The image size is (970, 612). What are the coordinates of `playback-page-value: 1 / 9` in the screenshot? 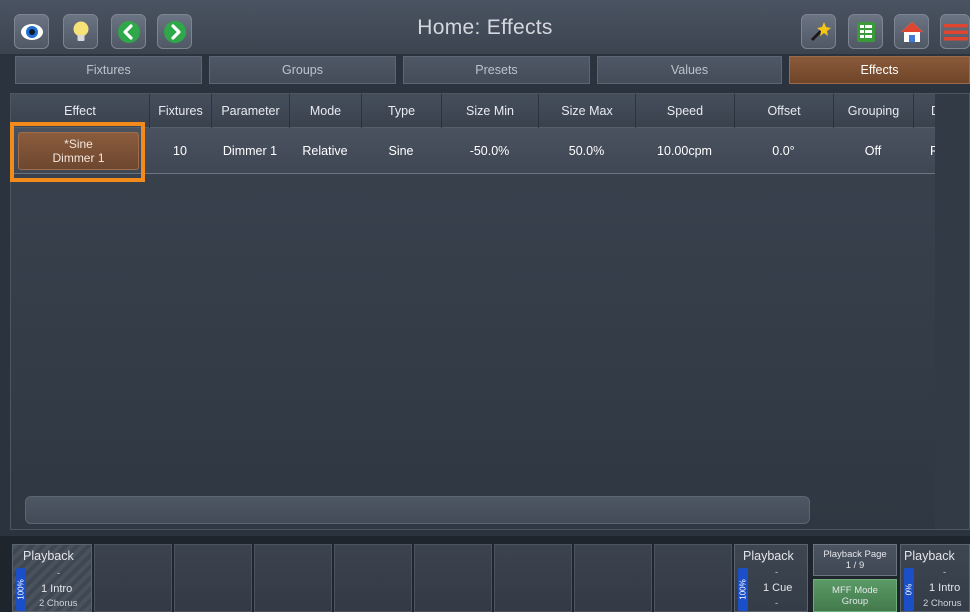 It's located at (855, 565).